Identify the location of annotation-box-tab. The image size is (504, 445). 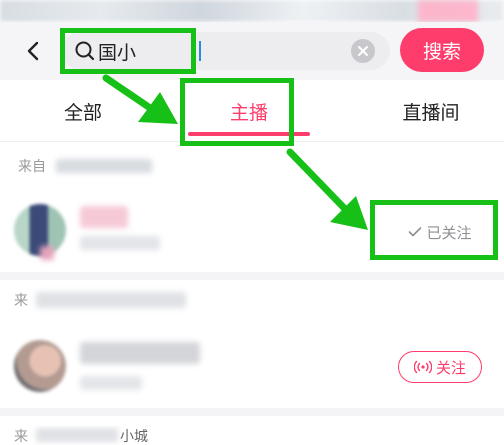
(237, 112).